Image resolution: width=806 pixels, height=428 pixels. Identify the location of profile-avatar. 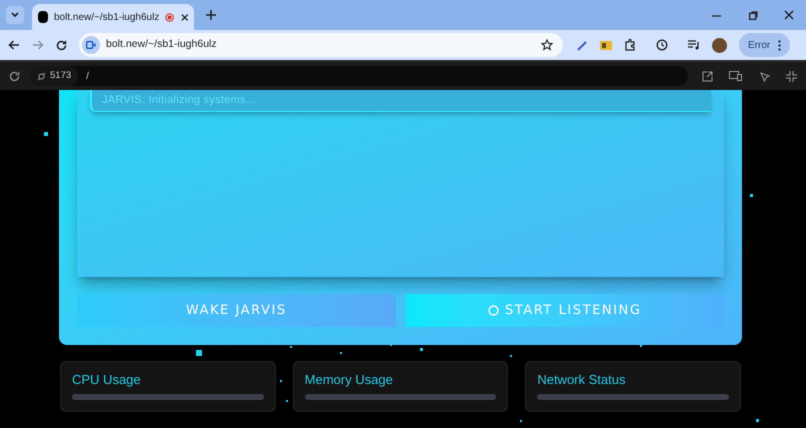
(719, 45).